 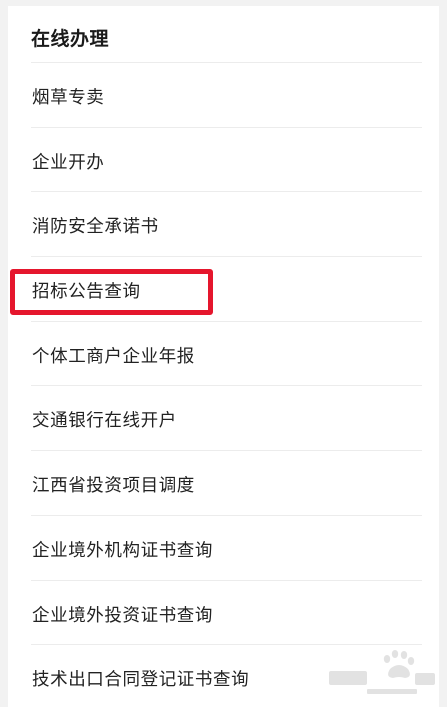 I want to click on list-item-label: 招标公告查询, so click(x=86, y=292).